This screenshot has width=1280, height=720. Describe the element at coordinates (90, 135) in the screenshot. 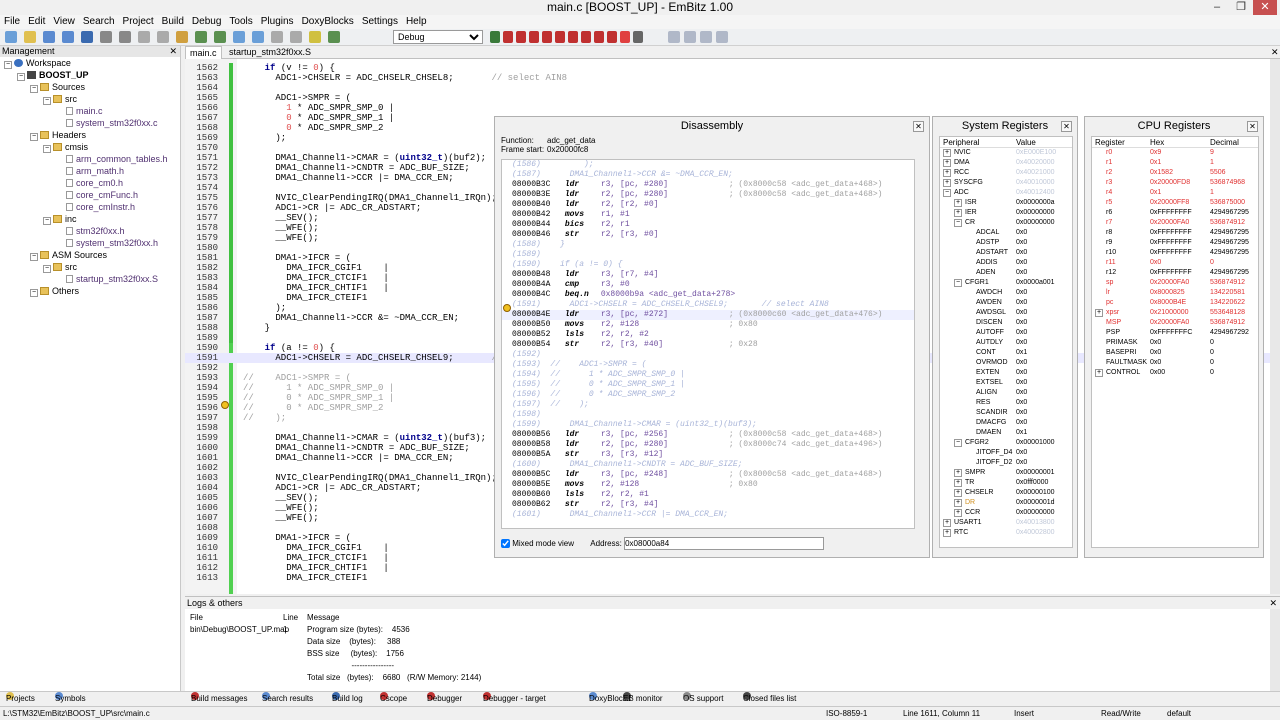

I see `tree-item-folder: − Headers` at that location.